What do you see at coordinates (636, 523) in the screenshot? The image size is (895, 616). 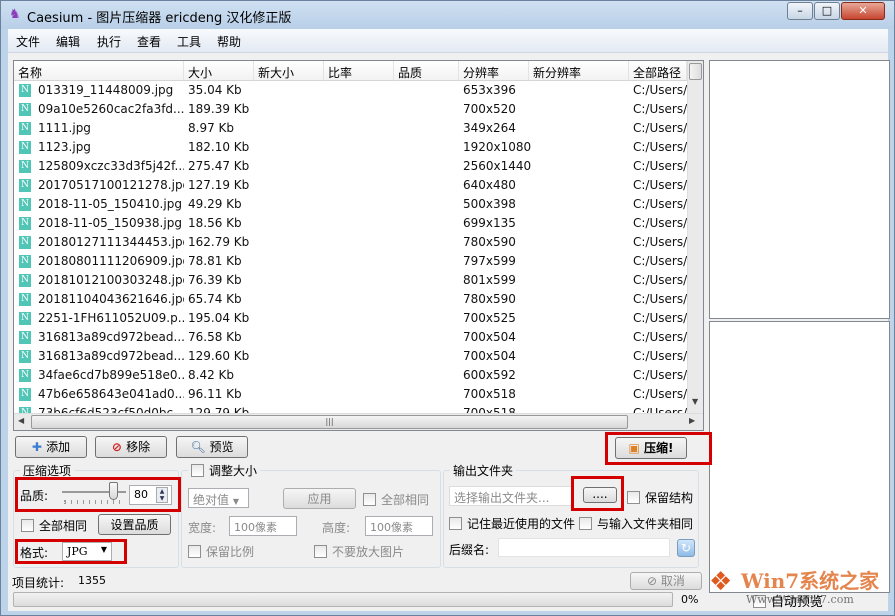 I see `same-as-input-checkbox: 与输入文件夹相同` at bounding box center [636, 523].